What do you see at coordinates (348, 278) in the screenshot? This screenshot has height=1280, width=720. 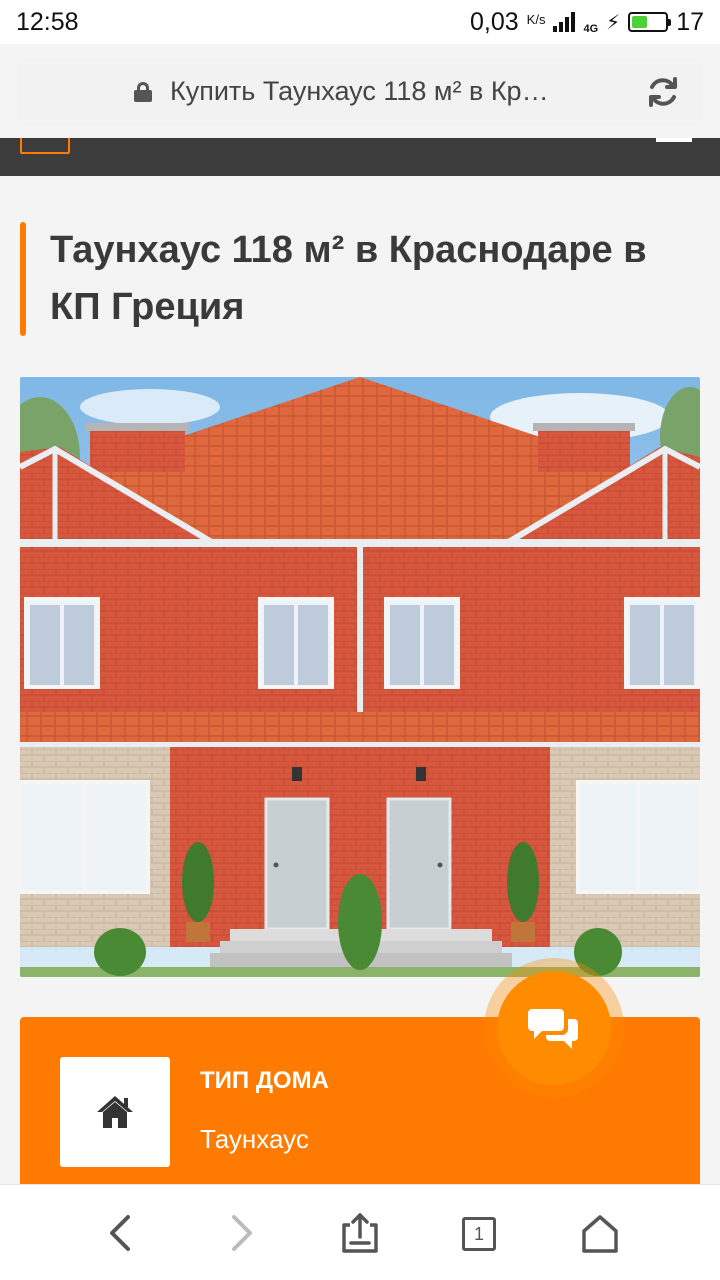 I see `page-title: Таунхаус 118 м² в Краснодаре в КП Греция` at bounding box center [348, 278].